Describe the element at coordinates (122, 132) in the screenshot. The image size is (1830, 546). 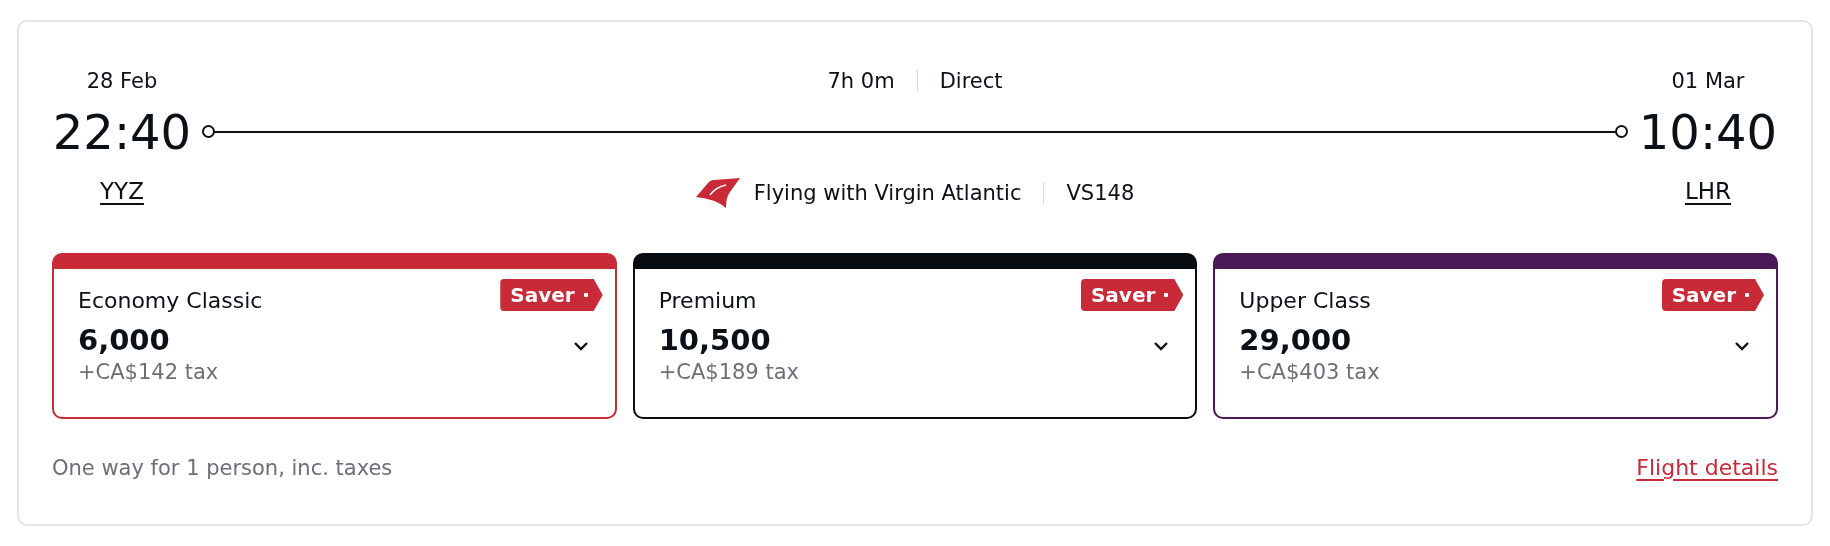
I see `departure-time: 22:40` at that location.